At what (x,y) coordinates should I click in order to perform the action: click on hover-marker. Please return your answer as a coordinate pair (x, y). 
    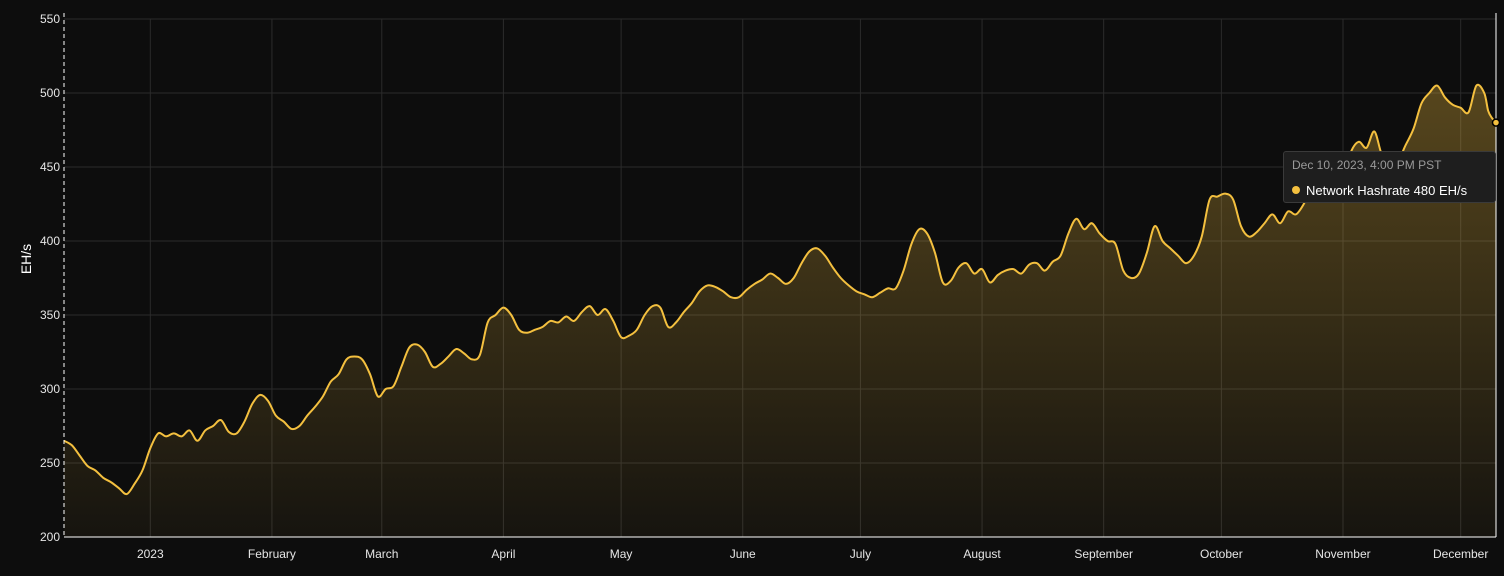
    Looking at the image, I should click on (1496, 122).